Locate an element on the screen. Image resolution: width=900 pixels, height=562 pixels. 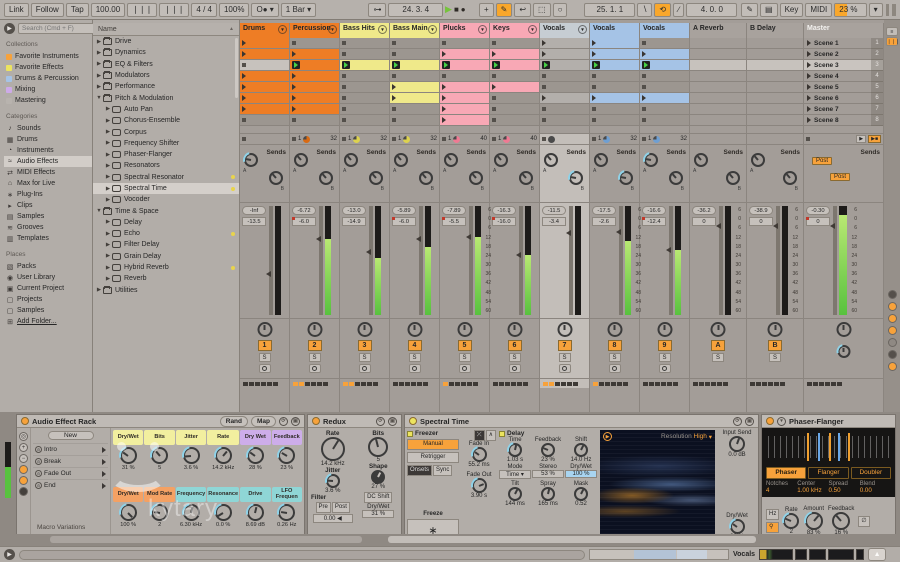
sidebar-item-projects: ▢ Projects is located at coordinates (48, 299).